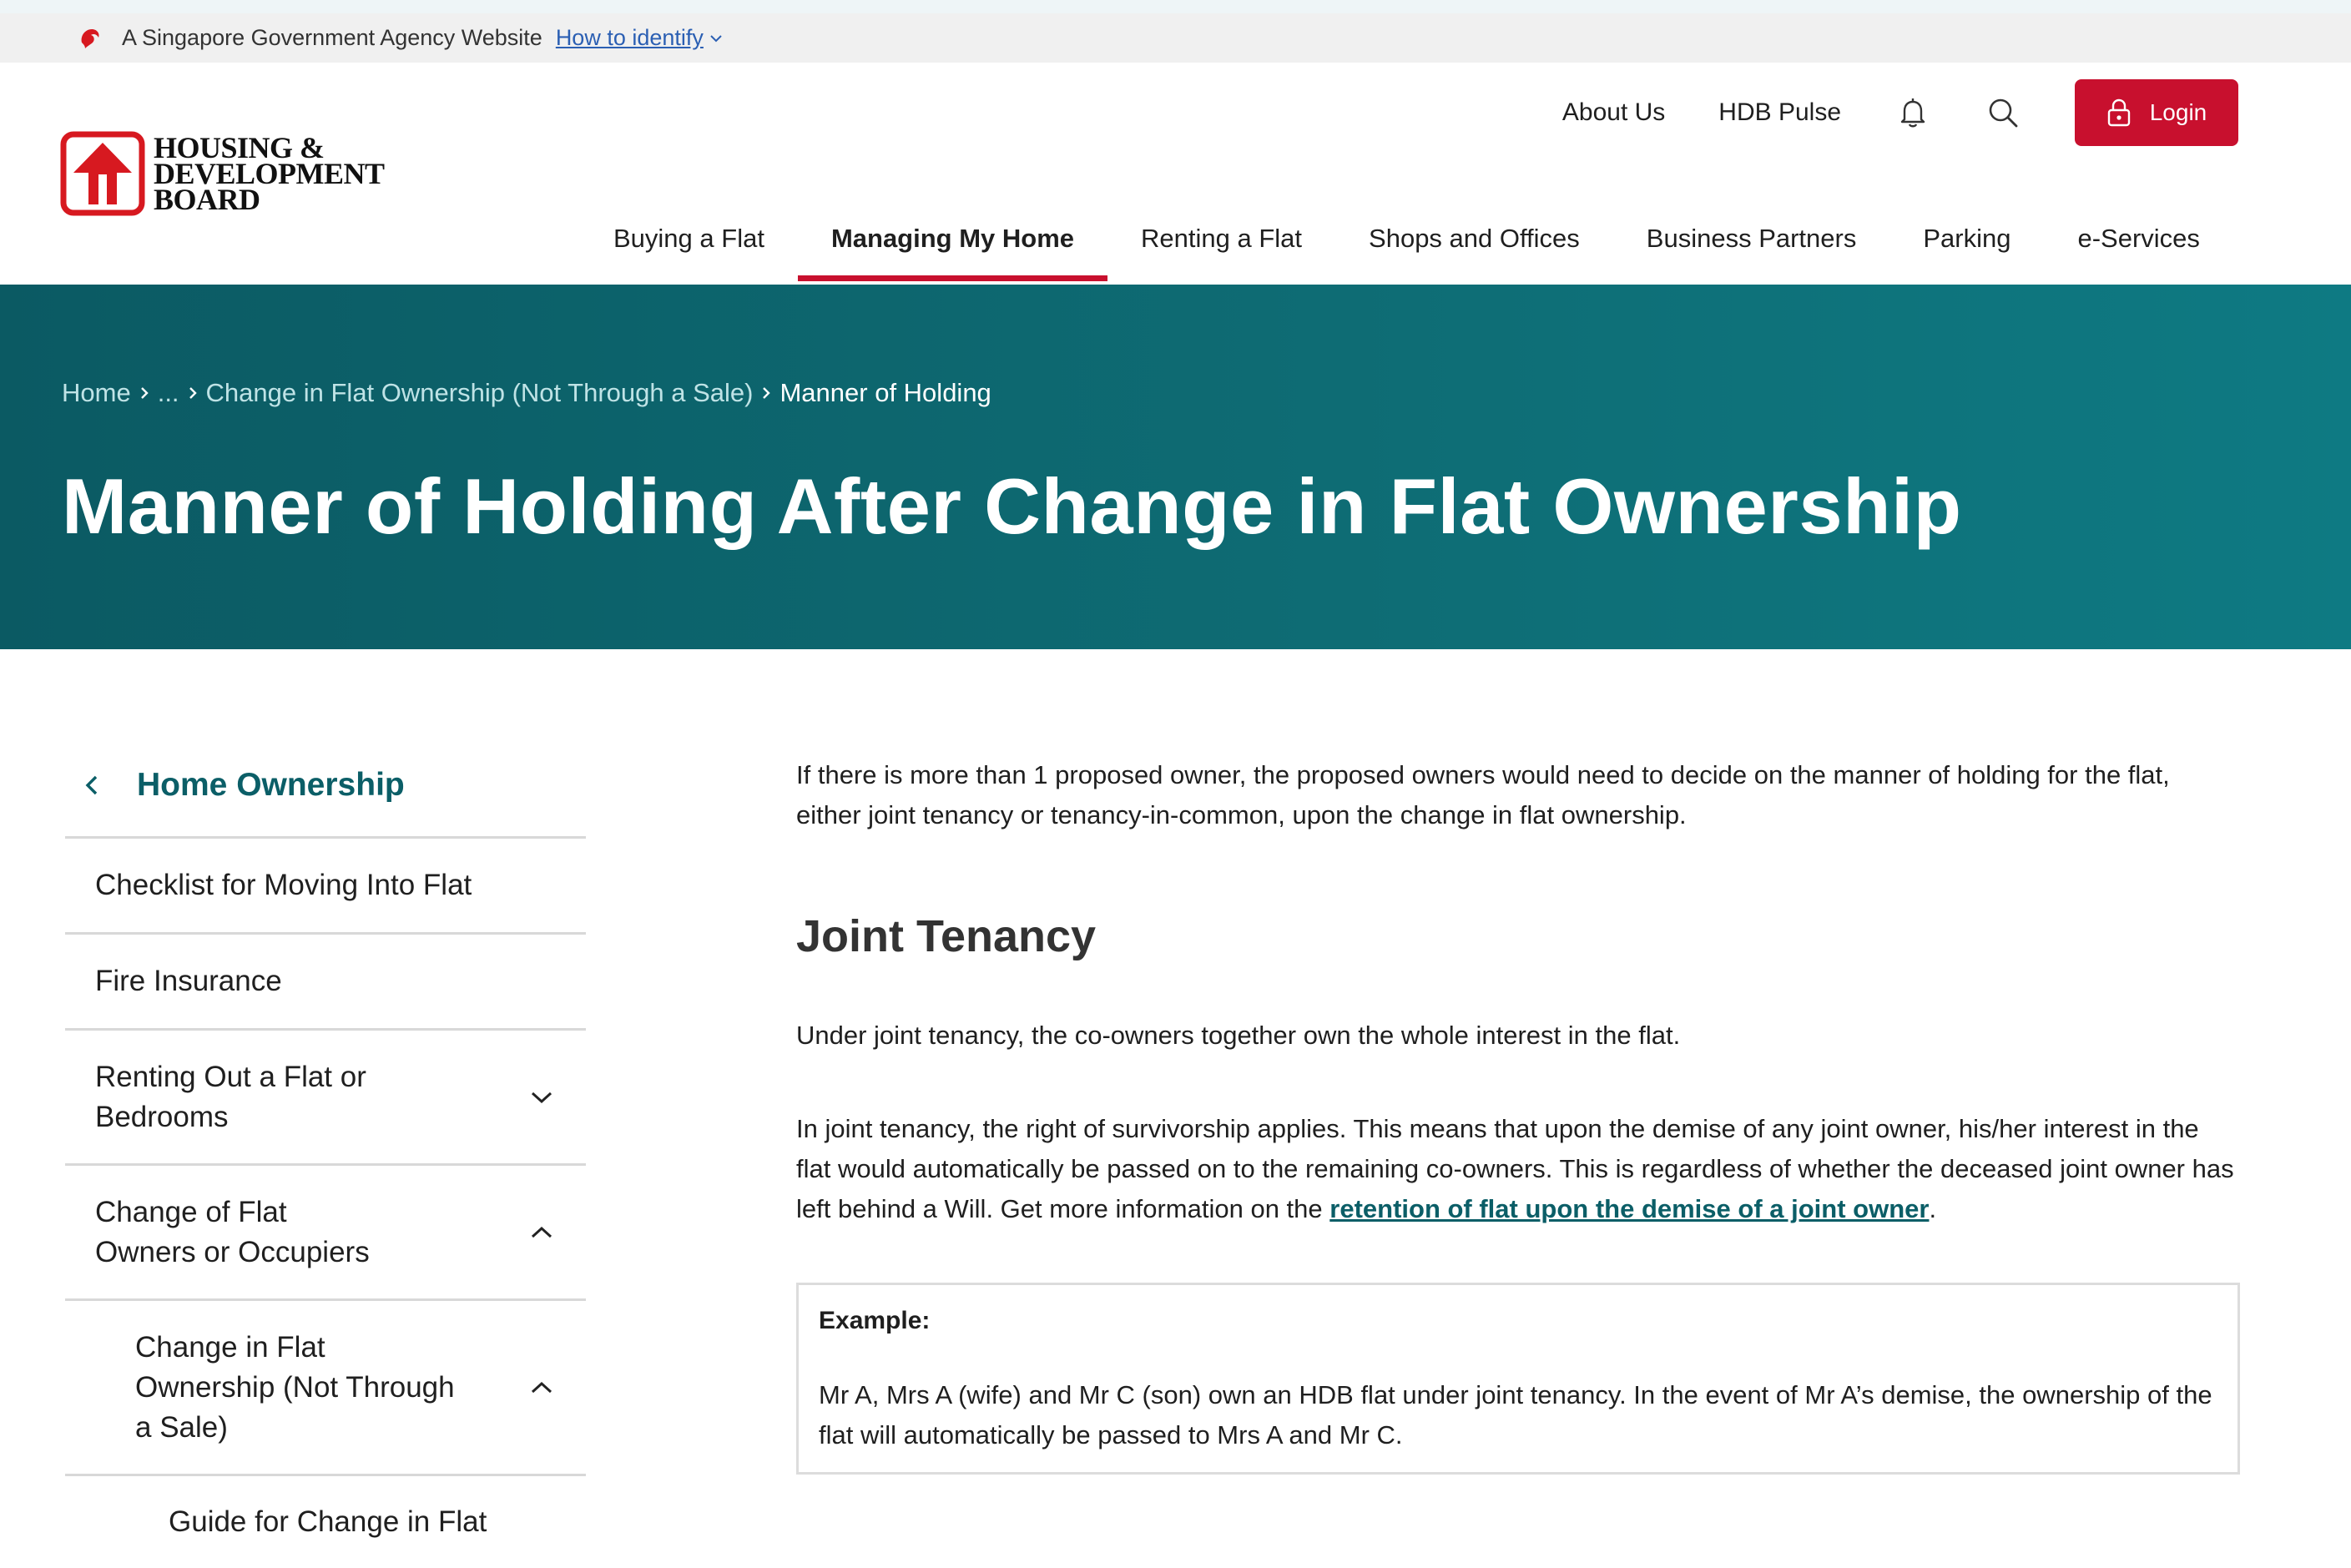 This screenshot has height=1568, width=2351. What do you see at coordinates (952, 240) in the screenshot?
I see `nav-managing-my-home: Managing My Home` at bounding box center [952, 240].